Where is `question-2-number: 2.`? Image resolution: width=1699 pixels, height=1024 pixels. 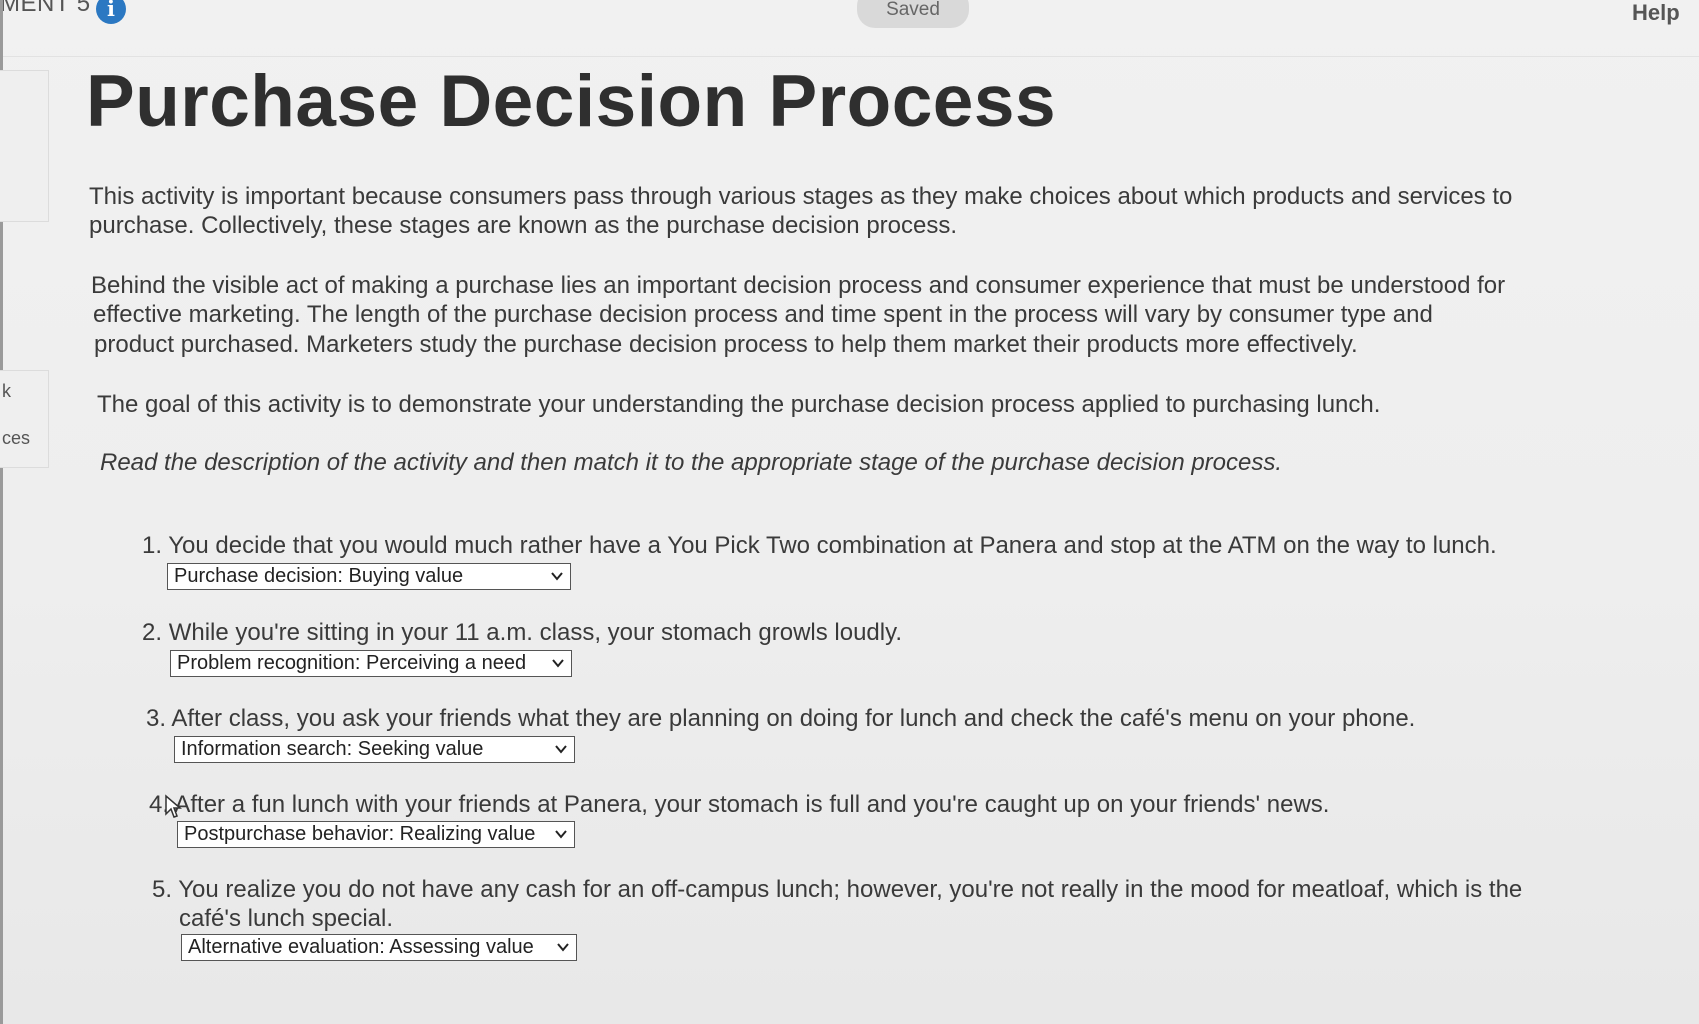 question-2-number: 2. is located at coordinates (152, 632).